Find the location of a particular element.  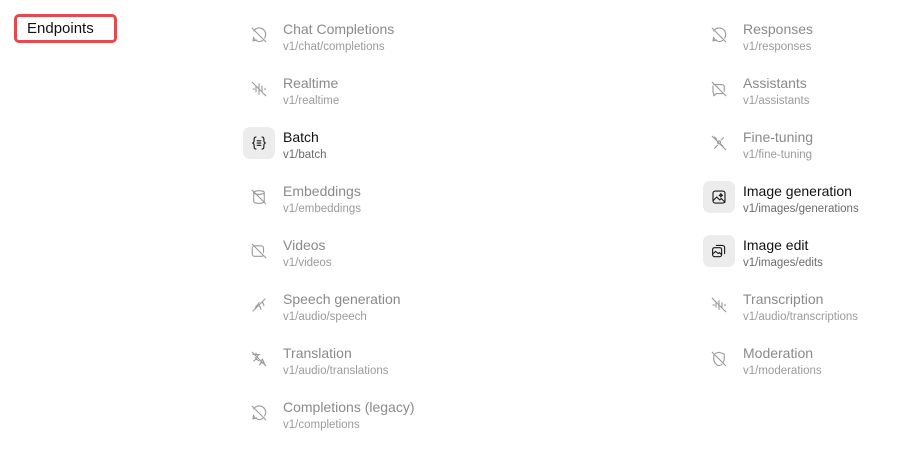

endpoint-translation: Translation v1/audio/translations is located at coordinates (315, 361).